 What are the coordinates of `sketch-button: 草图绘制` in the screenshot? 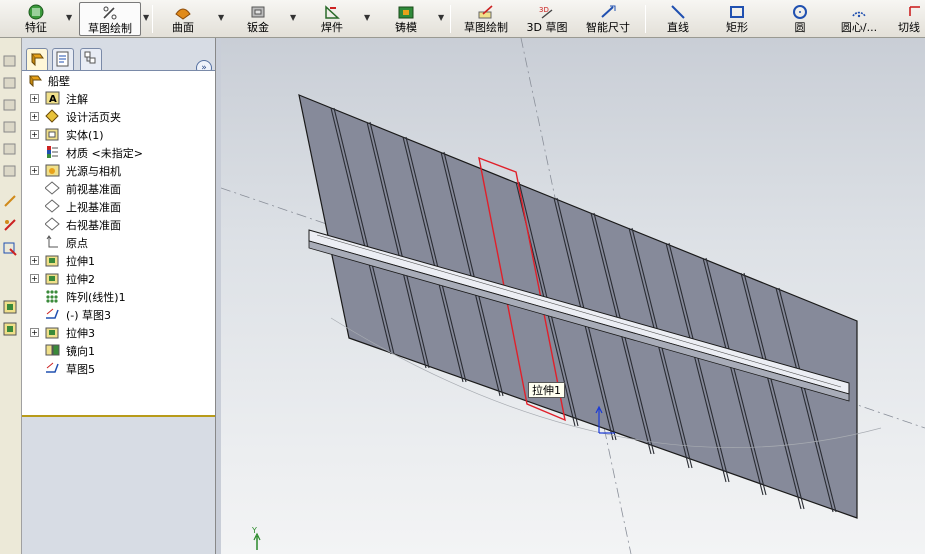 It's located at (486, 19).